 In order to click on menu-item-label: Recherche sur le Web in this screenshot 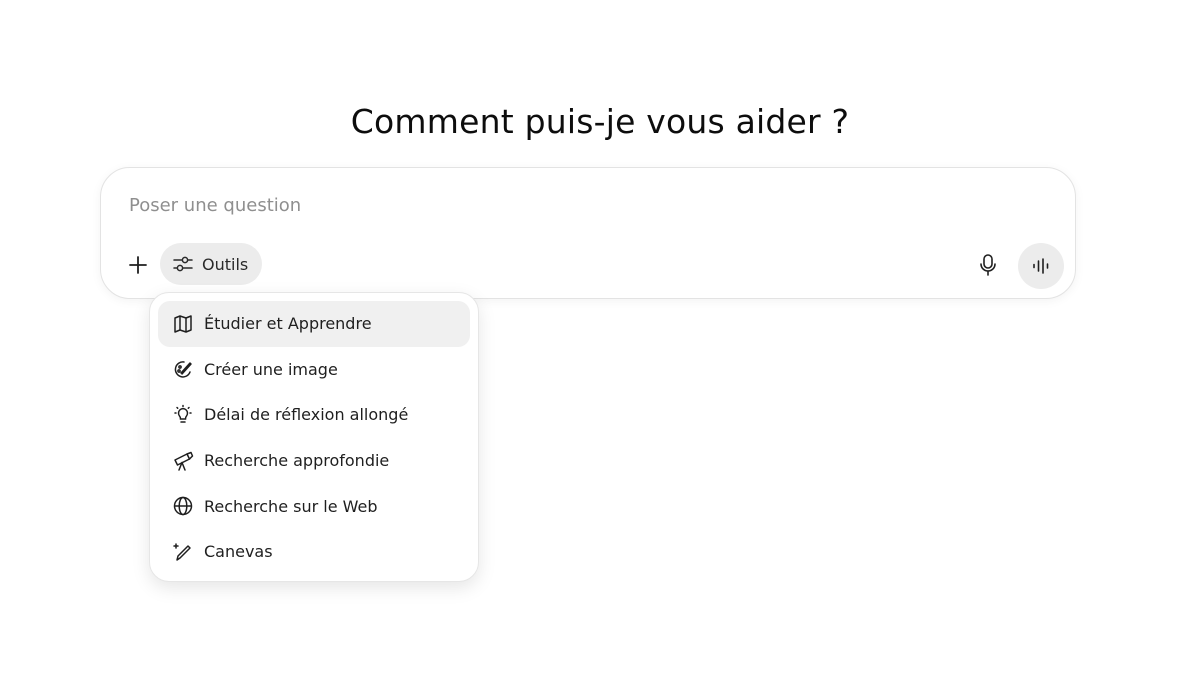, I will do `click(291, 506)`.